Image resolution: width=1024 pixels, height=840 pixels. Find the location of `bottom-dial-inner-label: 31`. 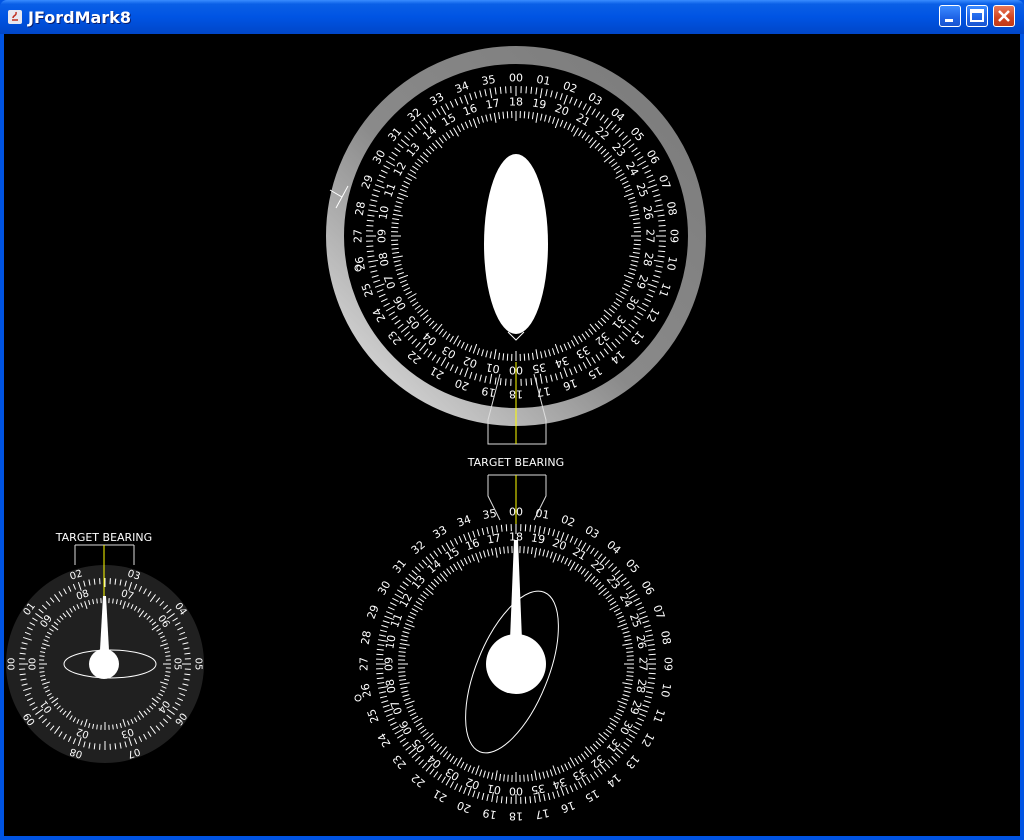

bottom-dial-inner-label: 31 is located at coordinates (613, 745).